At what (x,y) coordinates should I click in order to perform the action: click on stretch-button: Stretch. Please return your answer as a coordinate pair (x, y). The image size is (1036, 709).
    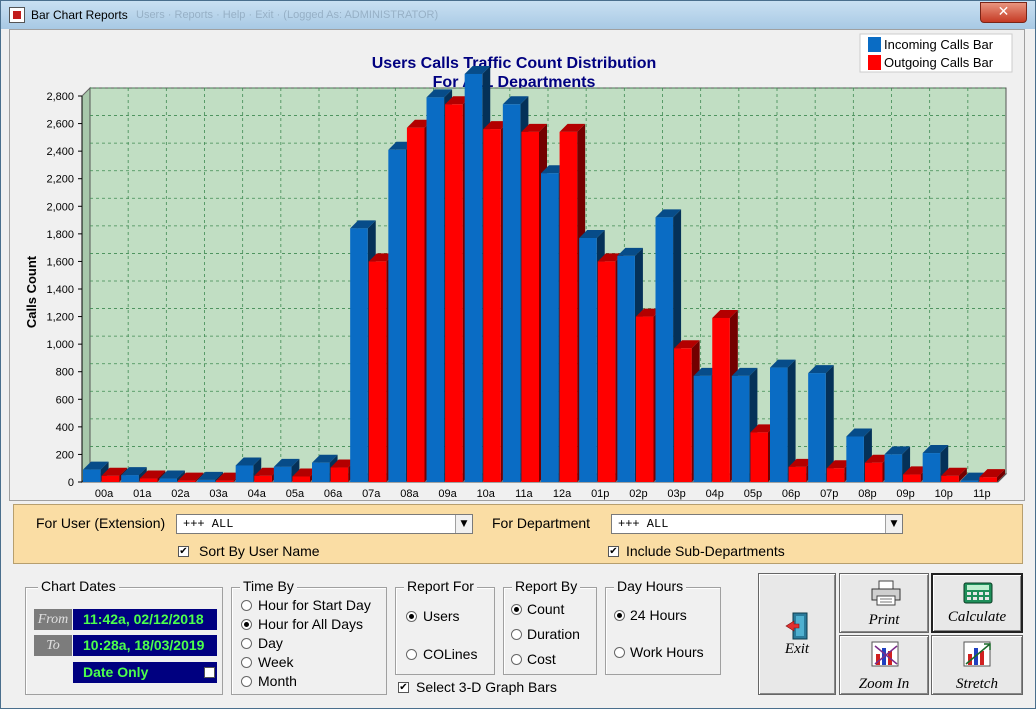
    Looking at the image, I should click on (977, 665).